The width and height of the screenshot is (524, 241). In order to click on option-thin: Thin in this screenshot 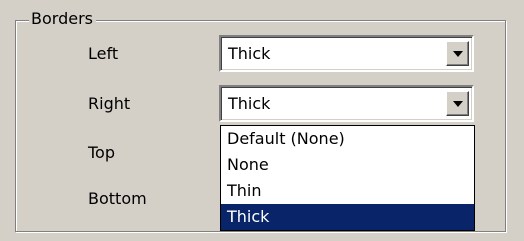, I will do `click(347, 191)`.